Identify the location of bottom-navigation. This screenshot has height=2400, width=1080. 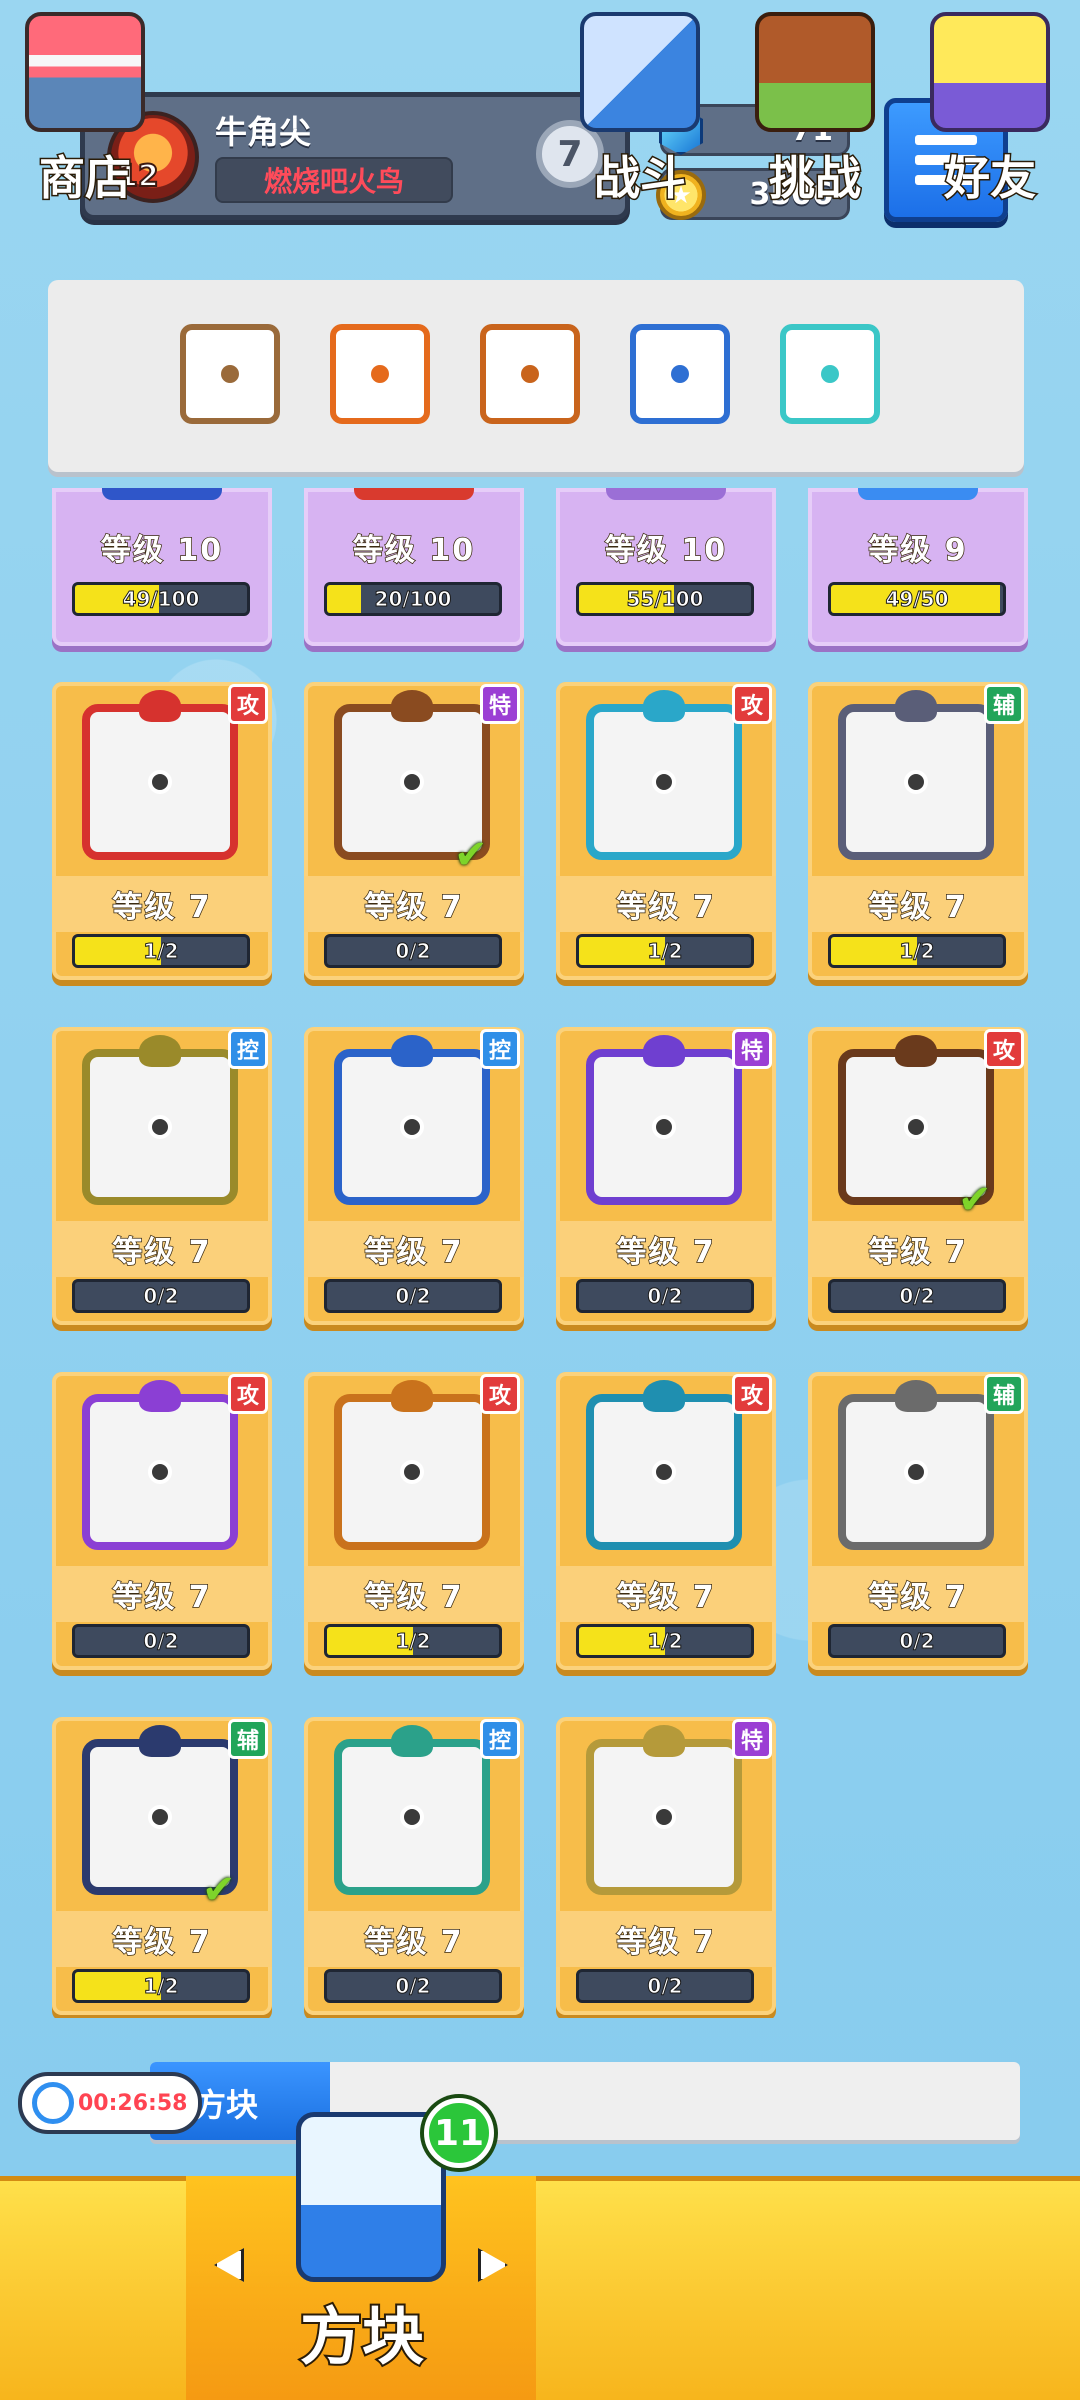
(540, 2288).